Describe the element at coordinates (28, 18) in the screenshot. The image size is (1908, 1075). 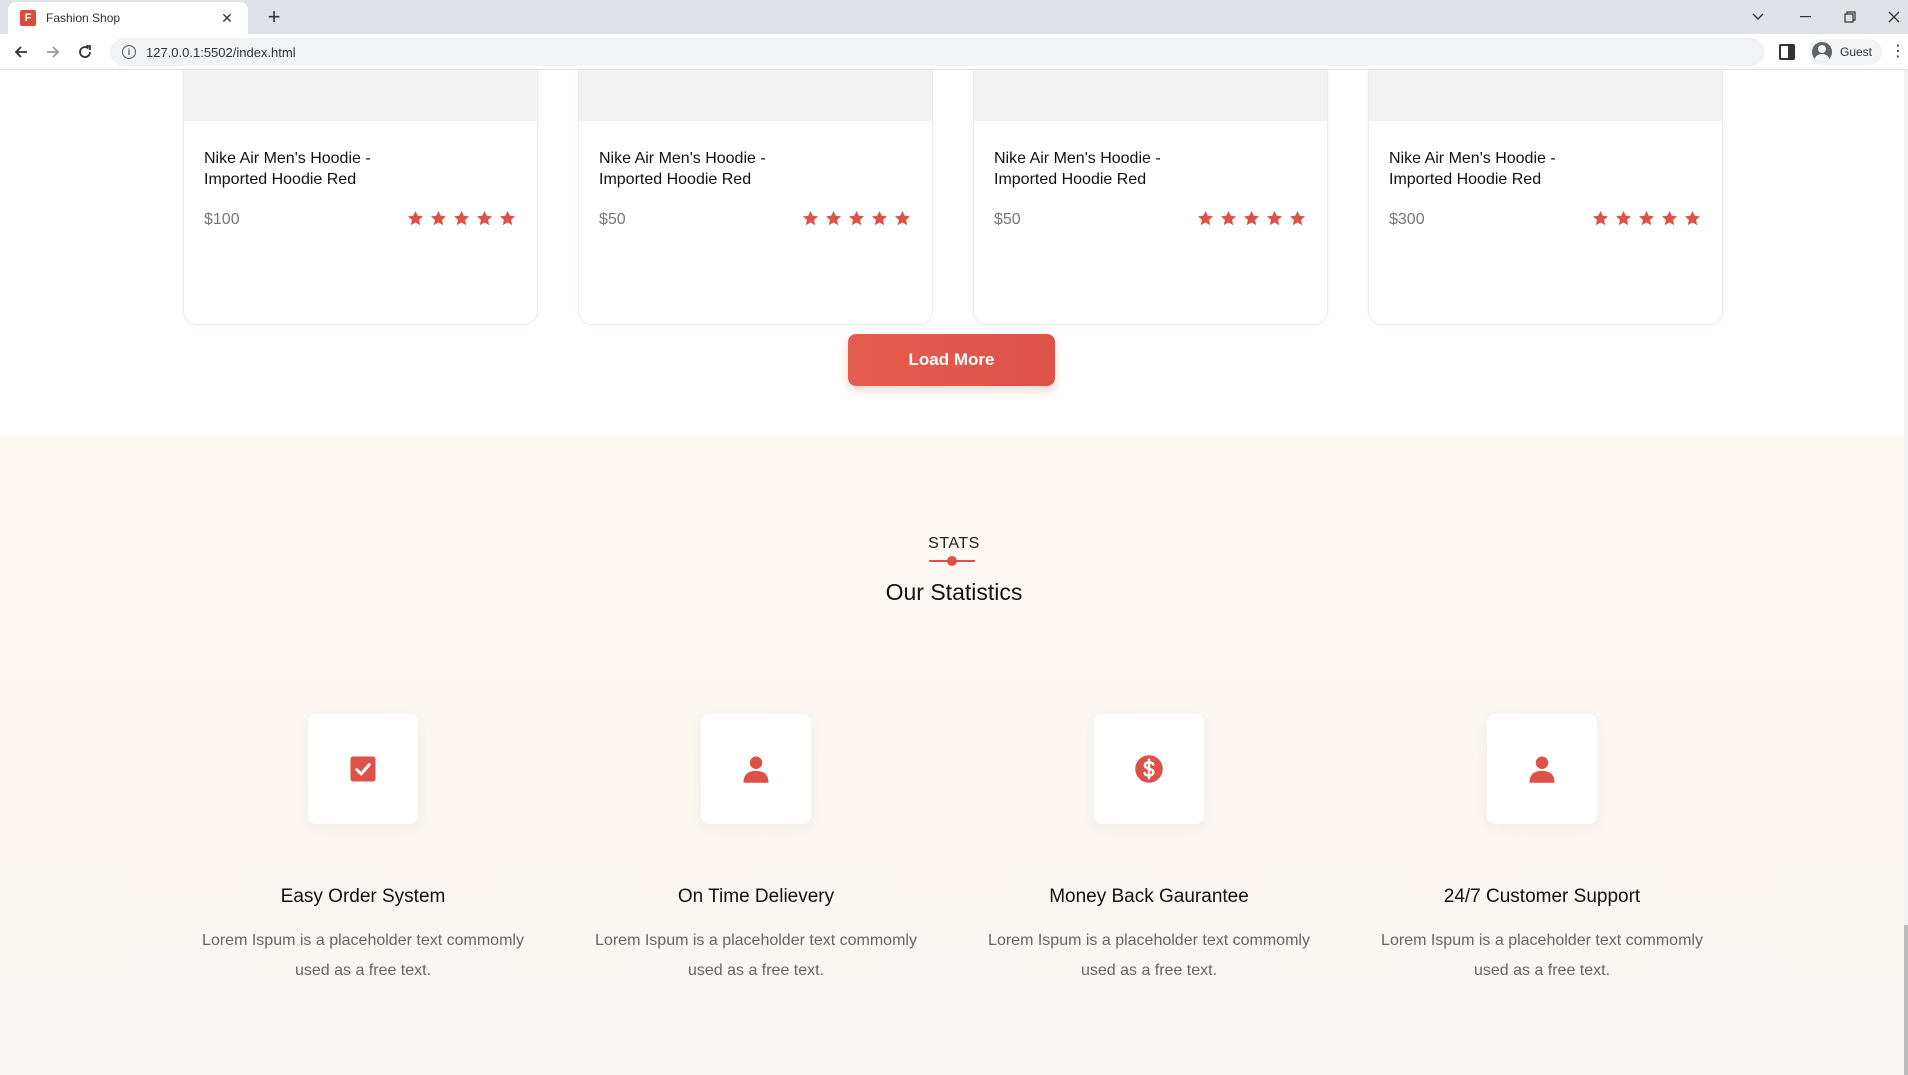
I see `favicon-icon: F` at that location.